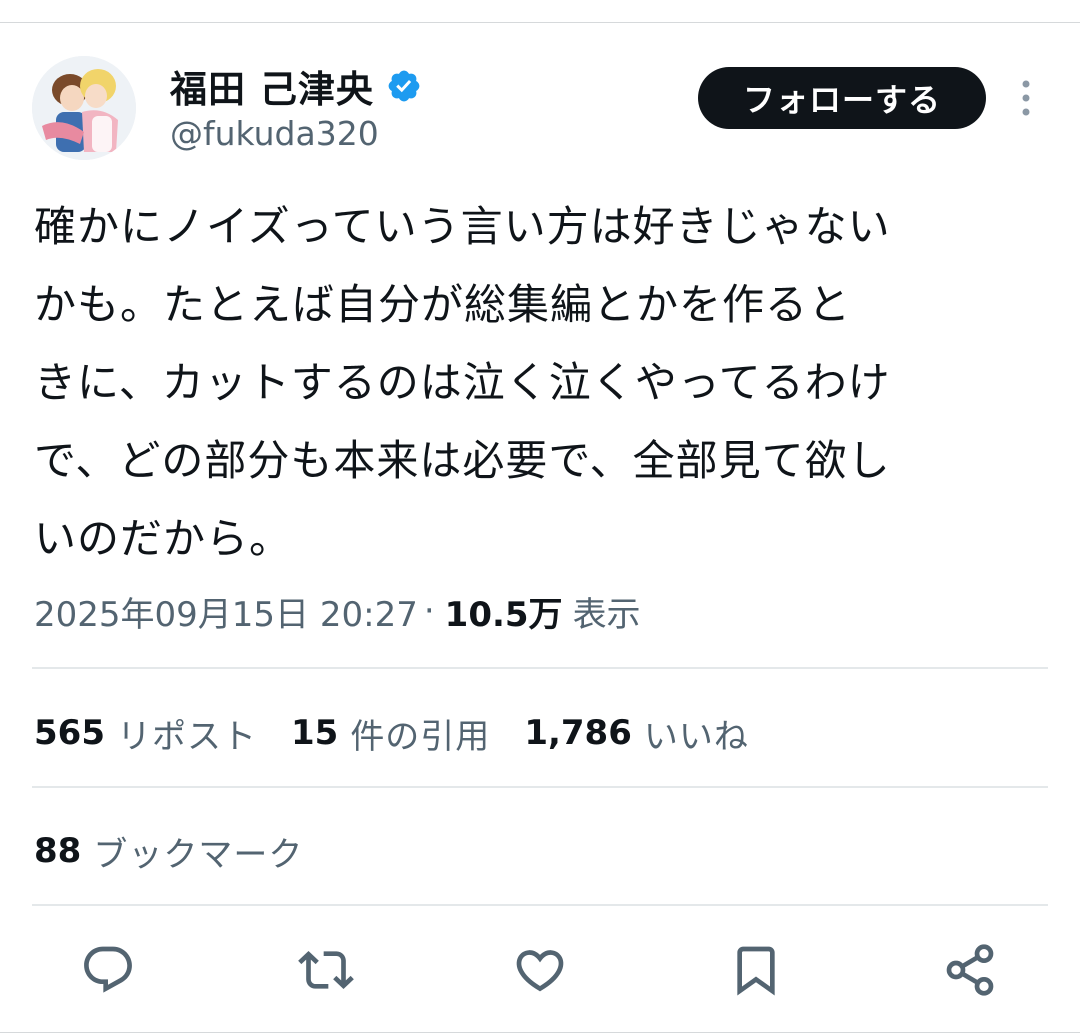 This screenshot has width=1080, height=1034. I want to click on share-icon, so click(970, 970).